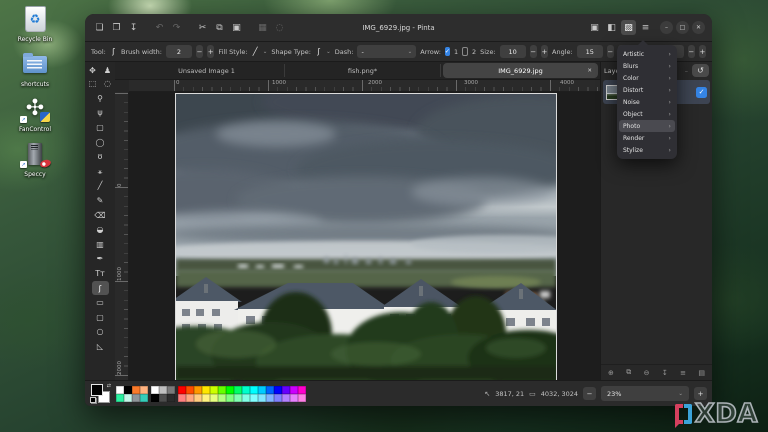  I want to click on tool-color-picker: ✒, so click(100, 259).